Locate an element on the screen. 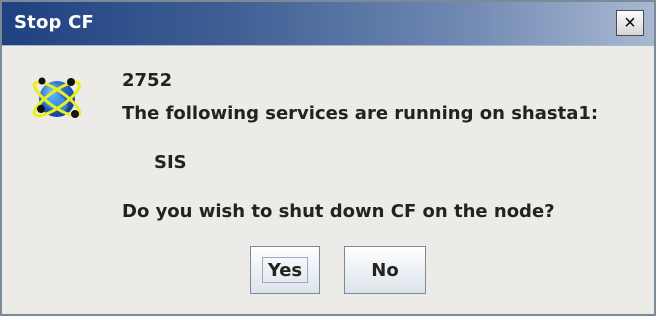 This screenshot has width=660, height=320. close-button: × is located at coordinates (630, 23).